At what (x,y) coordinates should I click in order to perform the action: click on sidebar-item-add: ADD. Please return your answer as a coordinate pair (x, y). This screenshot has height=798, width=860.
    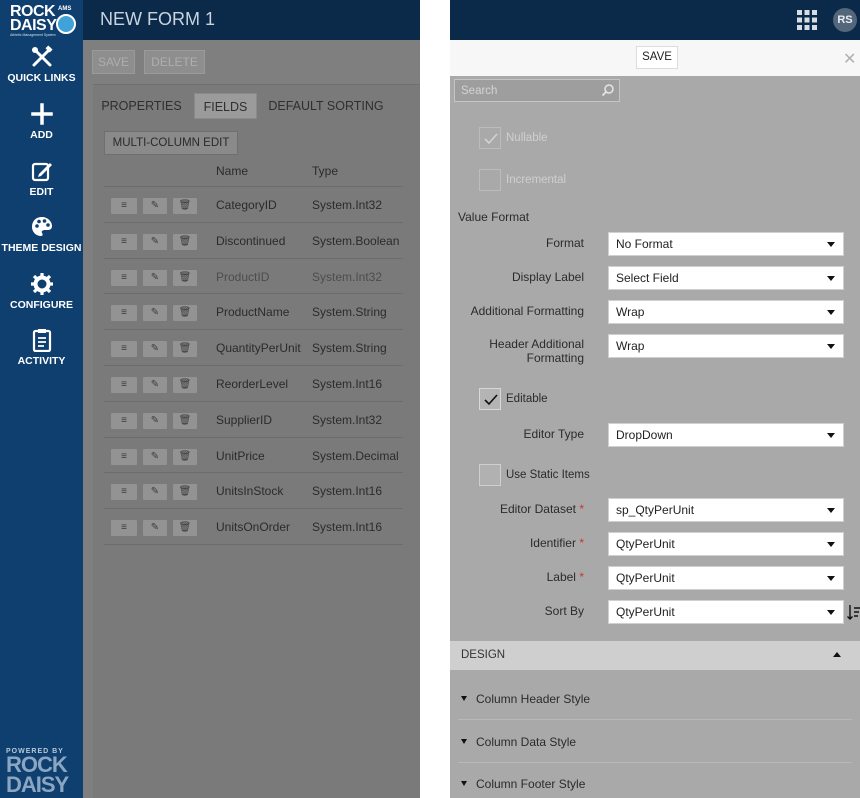
    Looking at the image, I should click on (41, 121).